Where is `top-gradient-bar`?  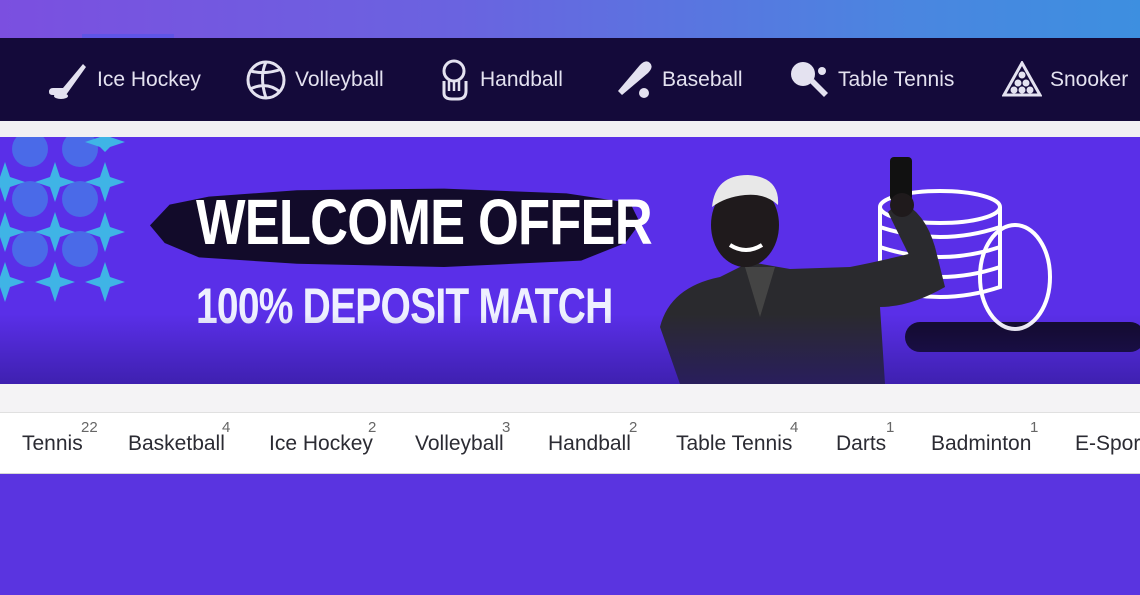 top-gradient-bar is located at coordinates (570, 19).